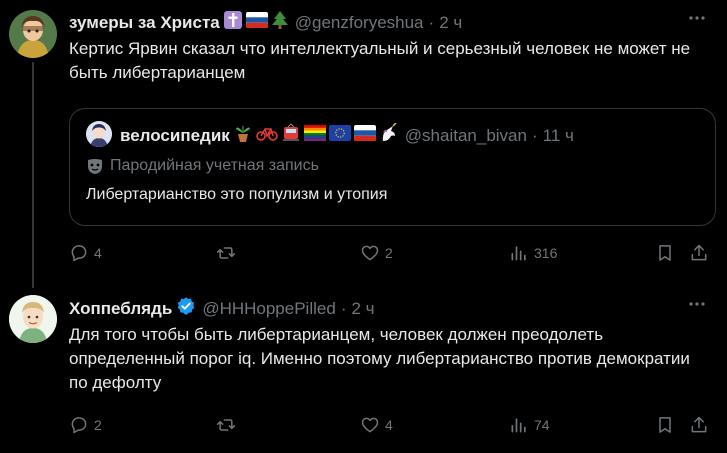 The image size is (727, 453). I want to click on reply-count: 2, so click(98, 425).